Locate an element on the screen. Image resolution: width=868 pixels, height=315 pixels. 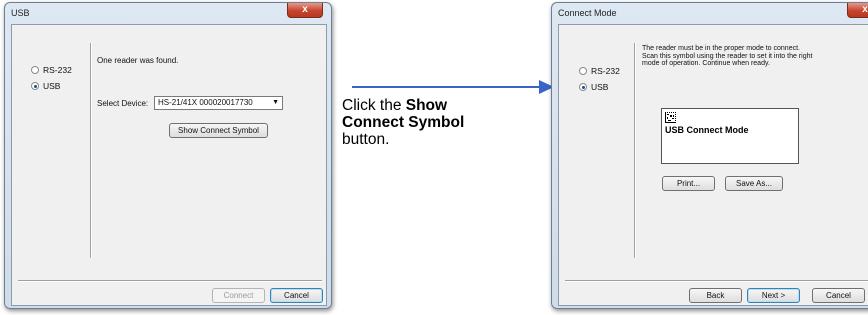
back-button: Back is located at coordinates (715, 295).